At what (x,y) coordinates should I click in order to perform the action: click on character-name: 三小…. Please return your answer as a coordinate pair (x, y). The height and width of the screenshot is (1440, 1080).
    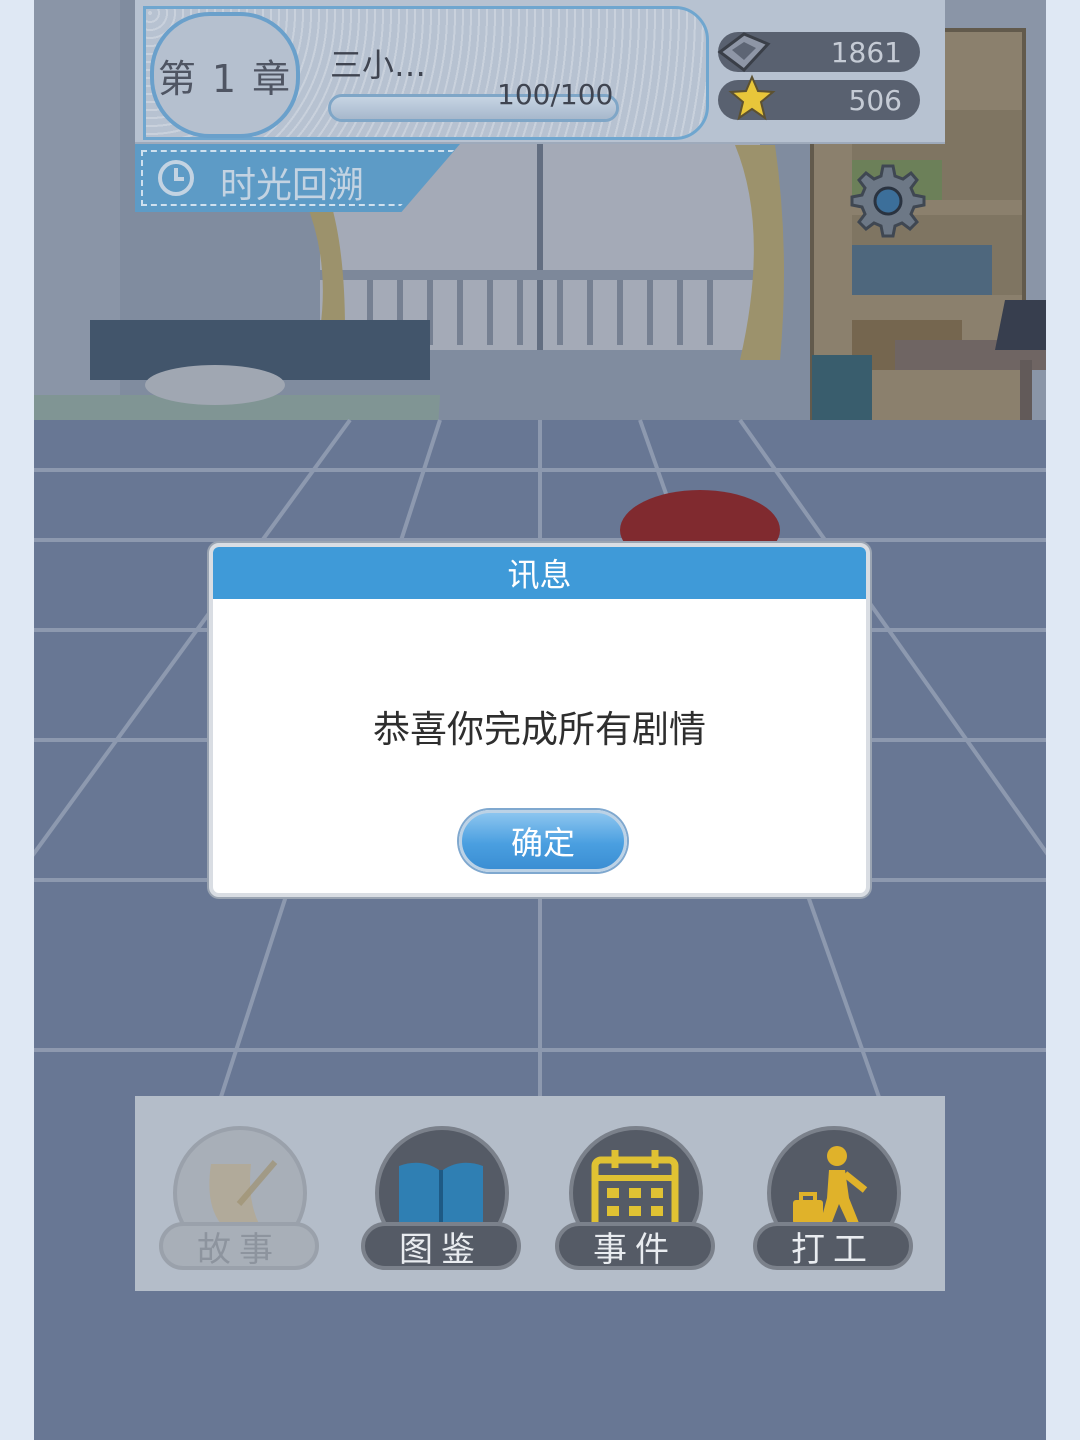
    Looking at the image, I should click on (378, 65).